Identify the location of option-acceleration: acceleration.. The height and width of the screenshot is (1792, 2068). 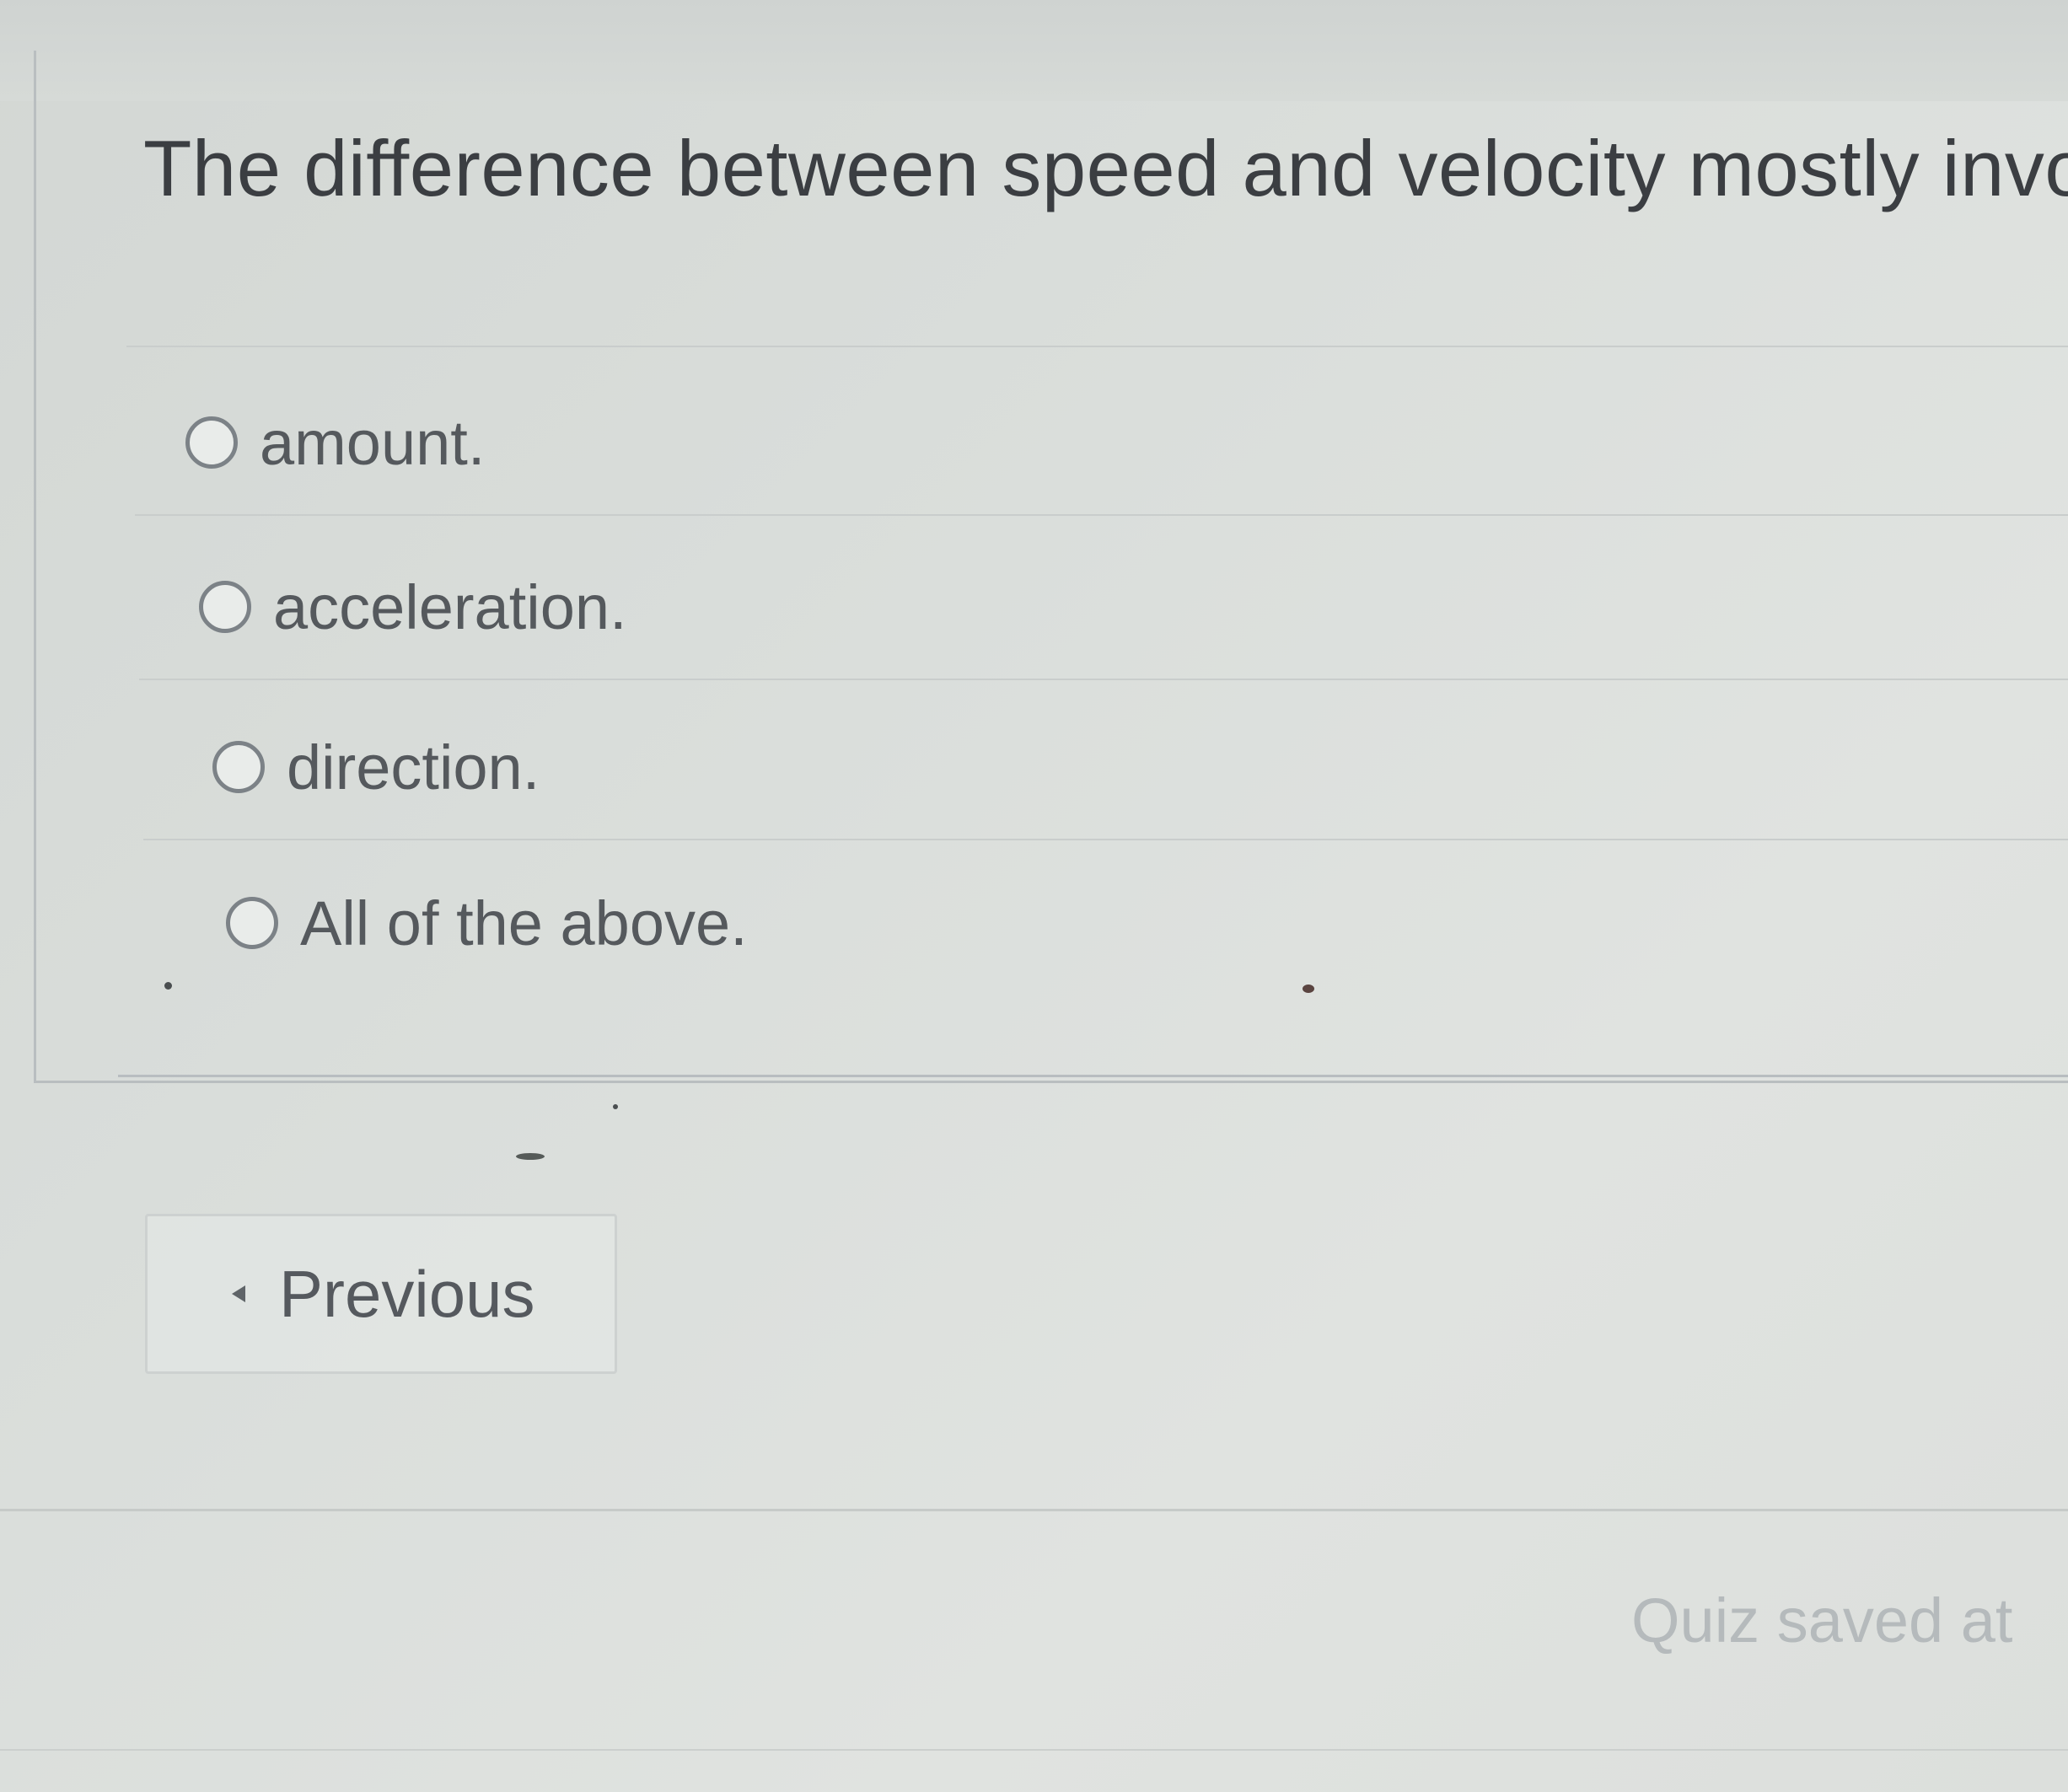
(413, 607).